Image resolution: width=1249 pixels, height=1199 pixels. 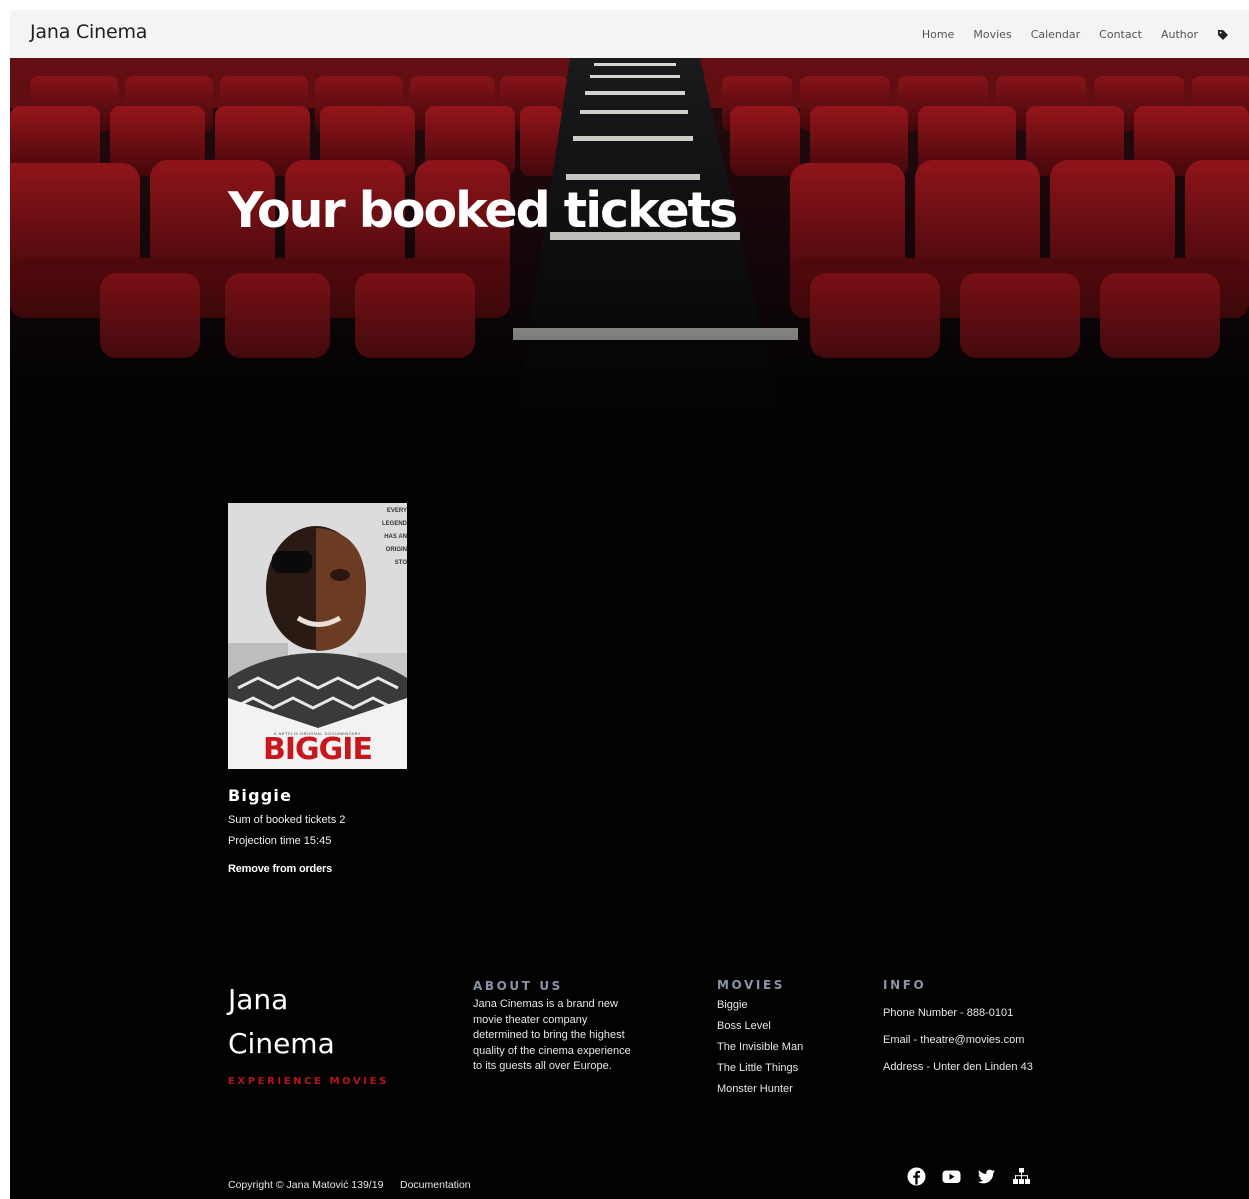 I want to click on footer-slogan: EXPERIENCE MOVIES, so click(x=308, y=1081).